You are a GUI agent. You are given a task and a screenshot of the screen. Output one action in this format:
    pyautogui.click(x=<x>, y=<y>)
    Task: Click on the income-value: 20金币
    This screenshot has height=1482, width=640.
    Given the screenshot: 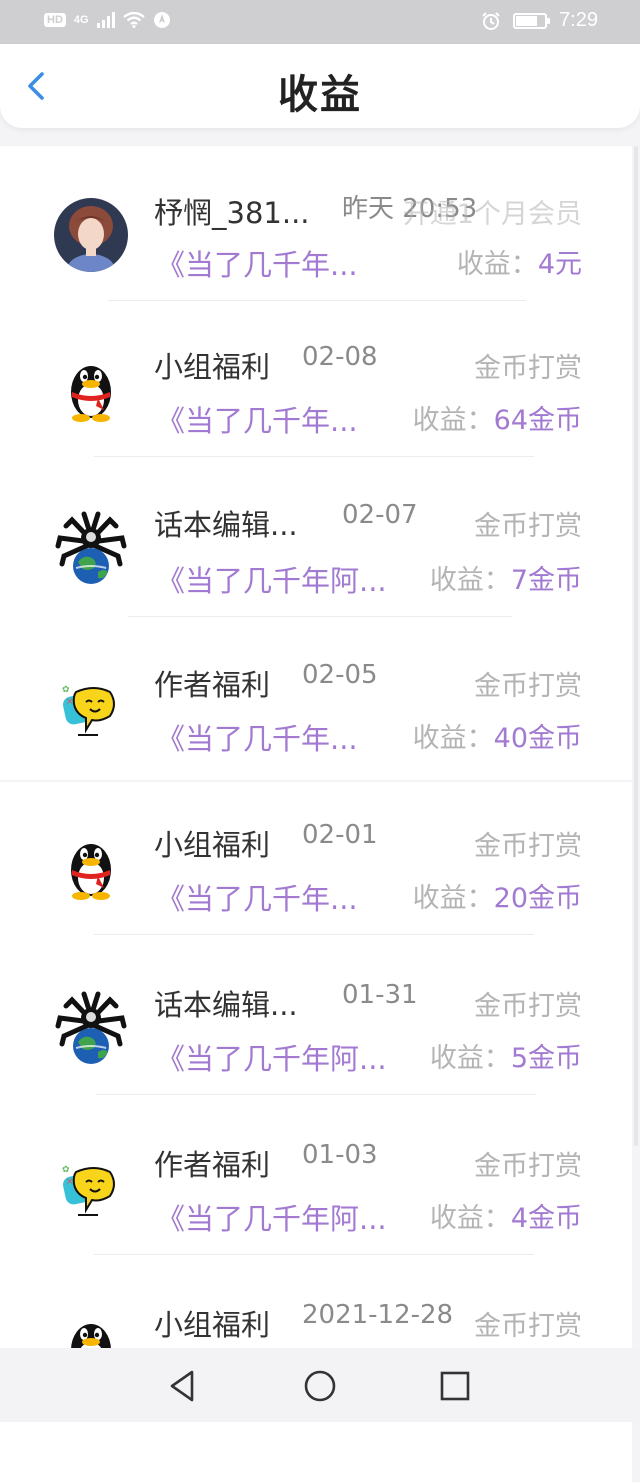 What is the action you would take?
    pyautogui.click(x=537, y=898)
    